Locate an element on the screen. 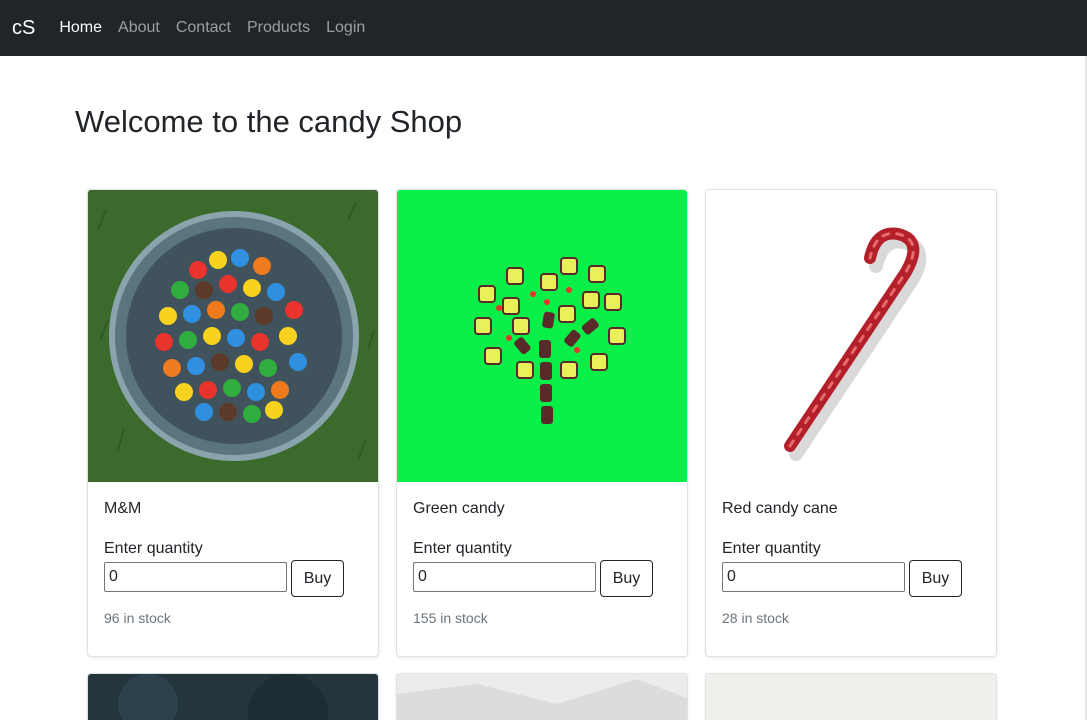  nav-link-login: Login is located at coordinates (345, 28).